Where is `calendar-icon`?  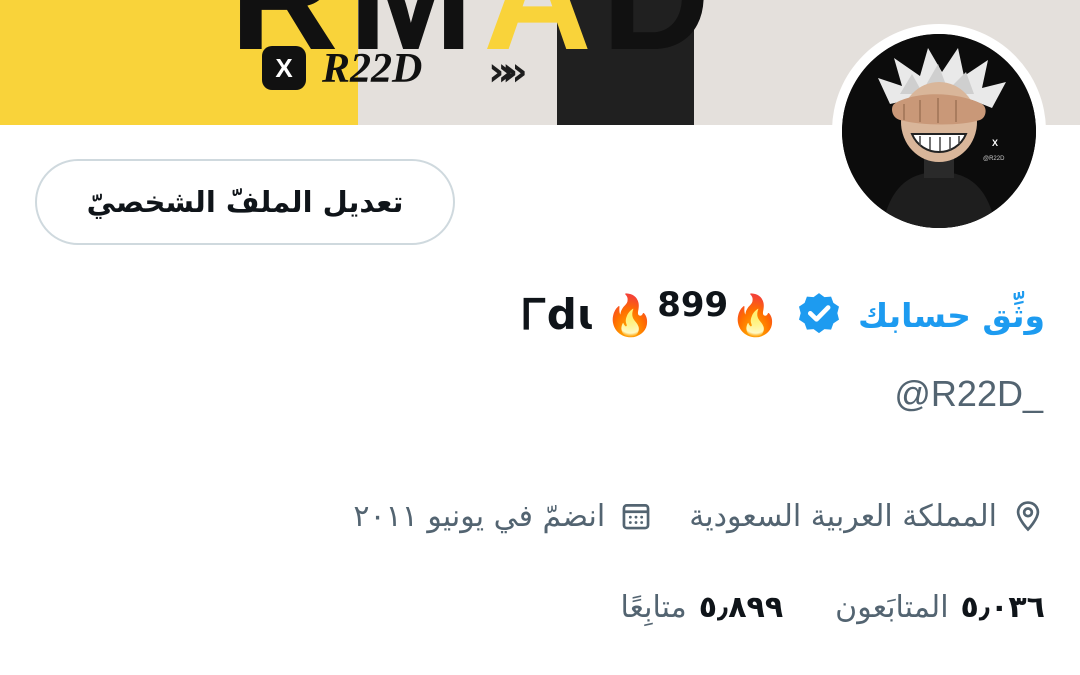 calendar-icon is located at coordinates (636, 517).